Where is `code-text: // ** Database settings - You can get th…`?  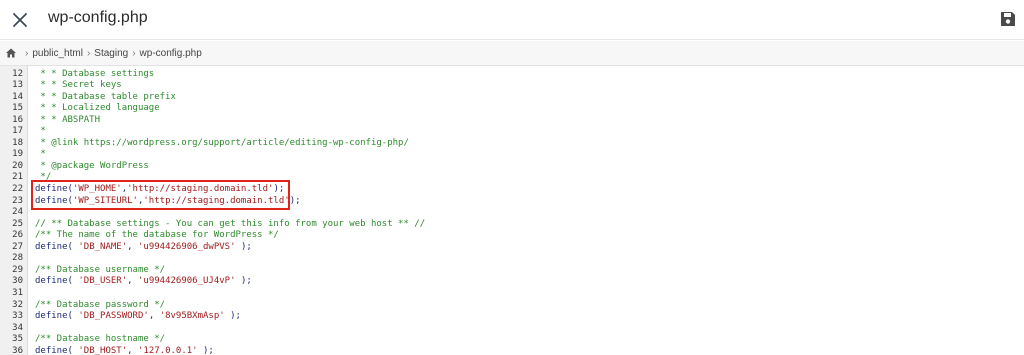 code-text: // ** Database settings - You can get th… is located at coordinates (230, 225).